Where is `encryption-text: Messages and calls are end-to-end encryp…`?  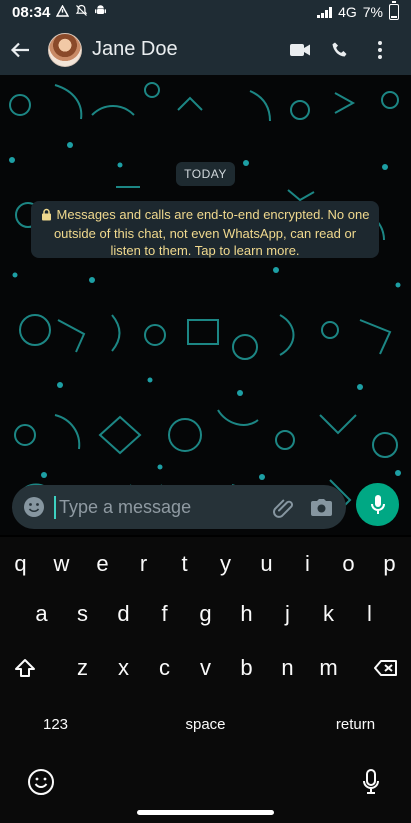 encryption-text: Messages and calls are end-to-end encryp… is located at coordinates (211, 232).